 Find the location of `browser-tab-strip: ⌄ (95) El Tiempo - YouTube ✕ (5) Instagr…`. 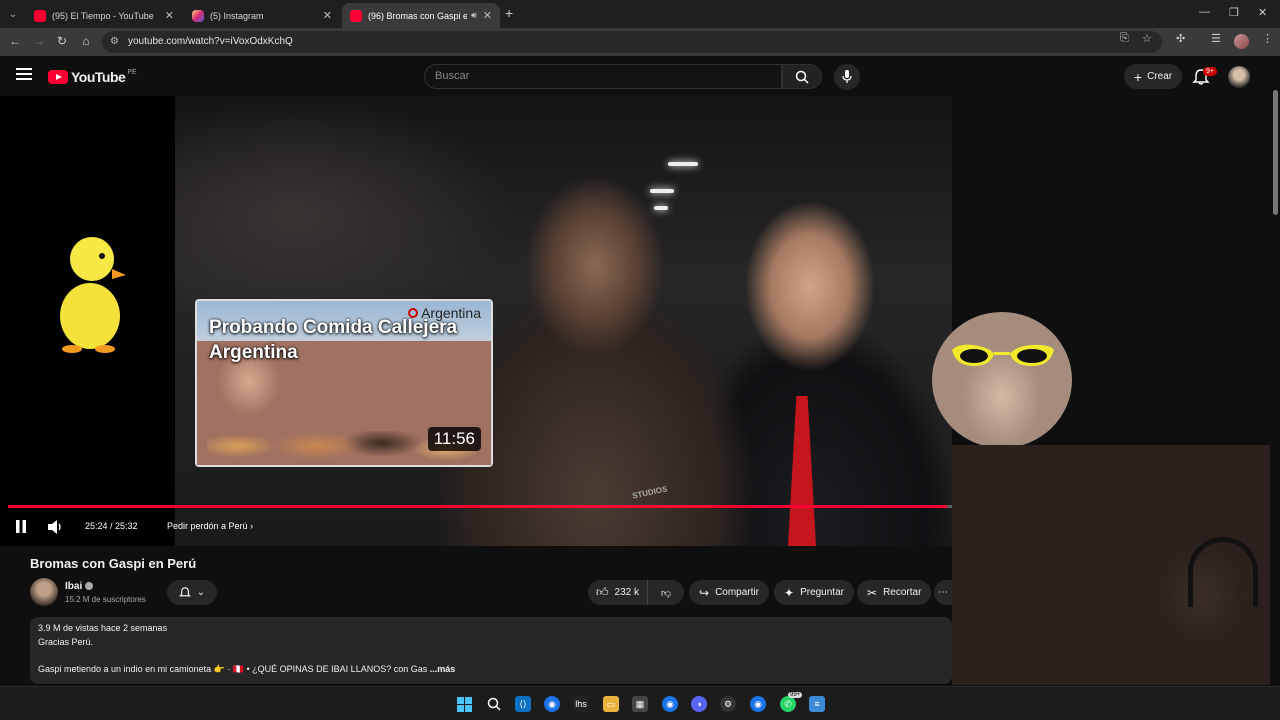

browser-tab-strip: ⌄ (95) El Tiempo - YouTube ✕ (5) Instagr… is located at coordinates (640, 14).